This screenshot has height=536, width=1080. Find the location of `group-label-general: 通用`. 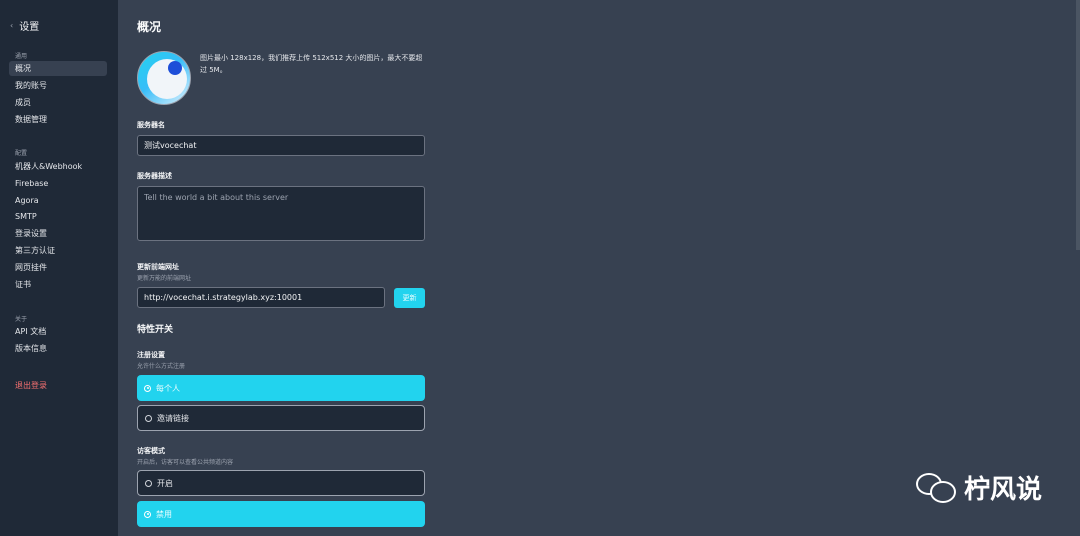

group-label-general: 通用 is located at coordinates (21, 56).